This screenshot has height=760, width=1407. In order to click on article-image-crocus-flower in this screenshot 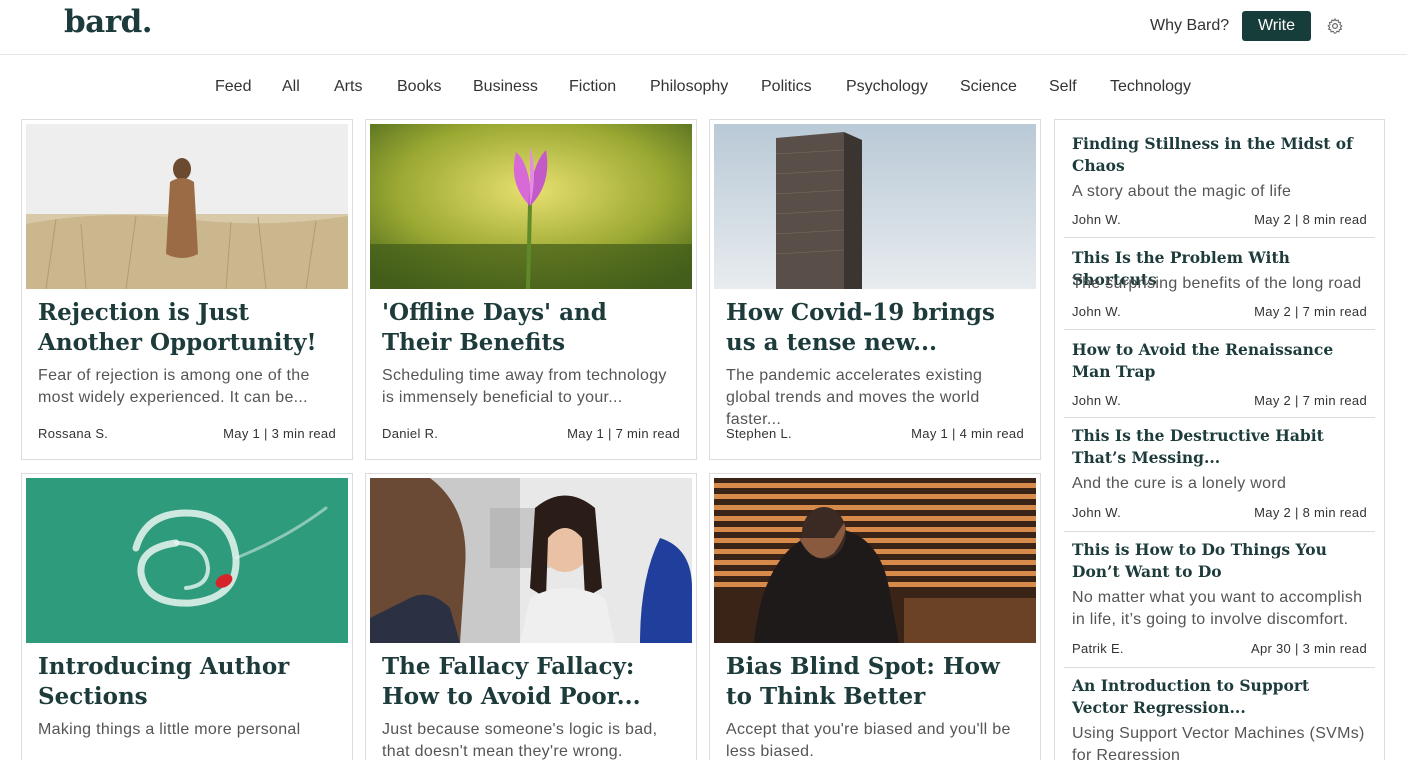, I will do `click(531, 206)`.